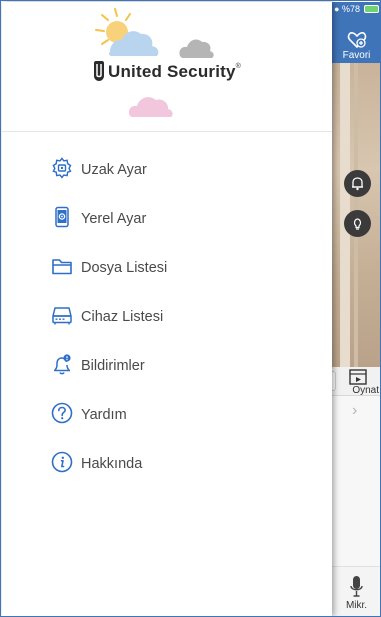 Image resolution: width=381 pixels, height=617 pixels. Describe the element at coordinates (62, 267) in the screenshot. I see `folder-icon` at that location.